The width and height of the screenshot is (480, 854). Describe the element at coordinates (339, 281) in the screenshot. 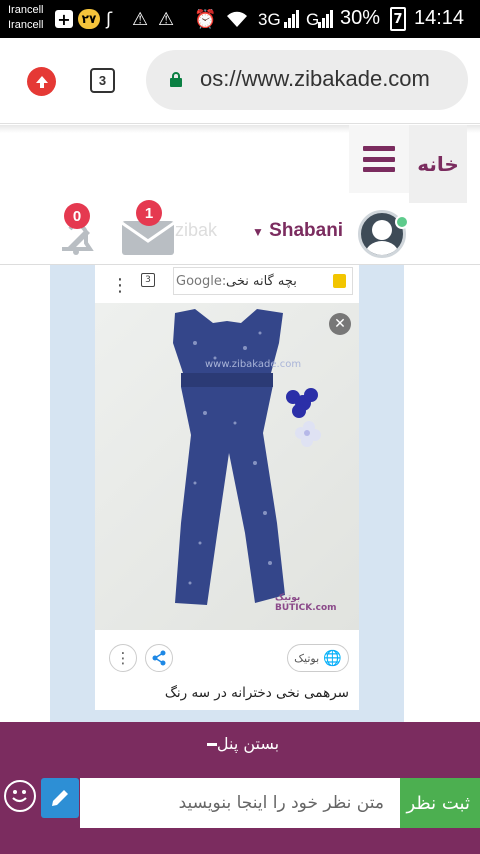

I see `mini-lock-icon` at that location.